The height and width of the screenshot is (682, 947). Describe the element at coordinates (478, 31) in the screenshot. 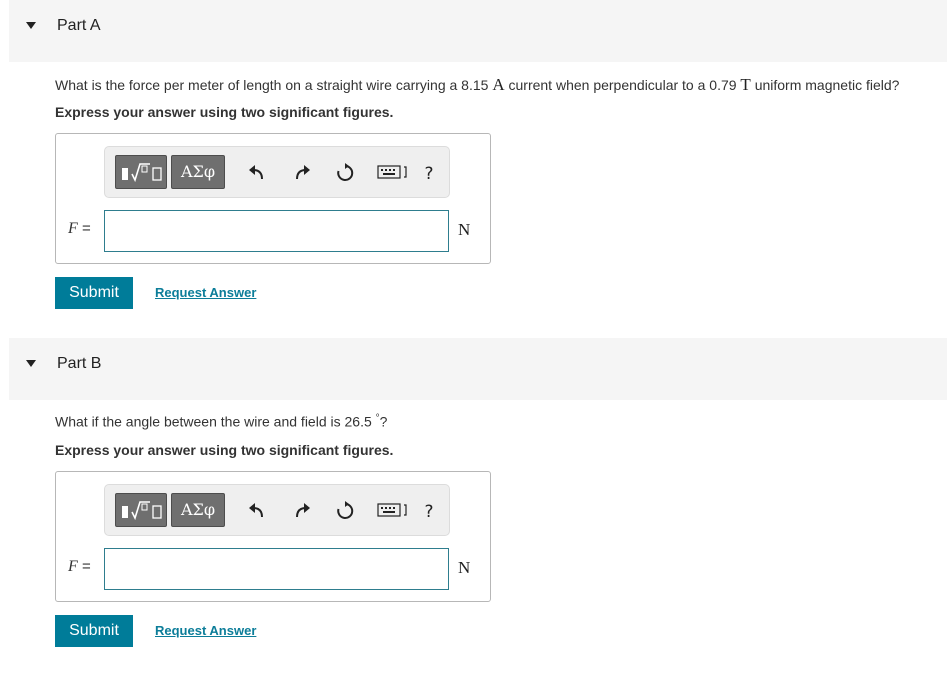

I see `part-a-header` at that location.